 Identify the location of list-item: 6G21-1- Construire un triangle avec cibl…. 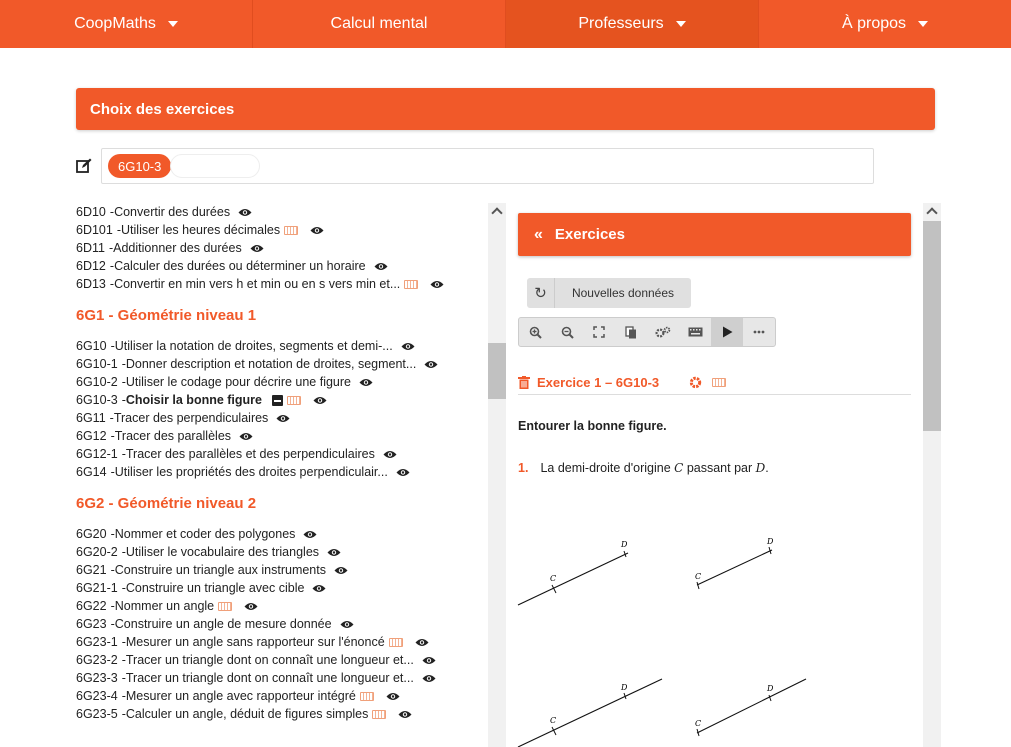
(281, 588).